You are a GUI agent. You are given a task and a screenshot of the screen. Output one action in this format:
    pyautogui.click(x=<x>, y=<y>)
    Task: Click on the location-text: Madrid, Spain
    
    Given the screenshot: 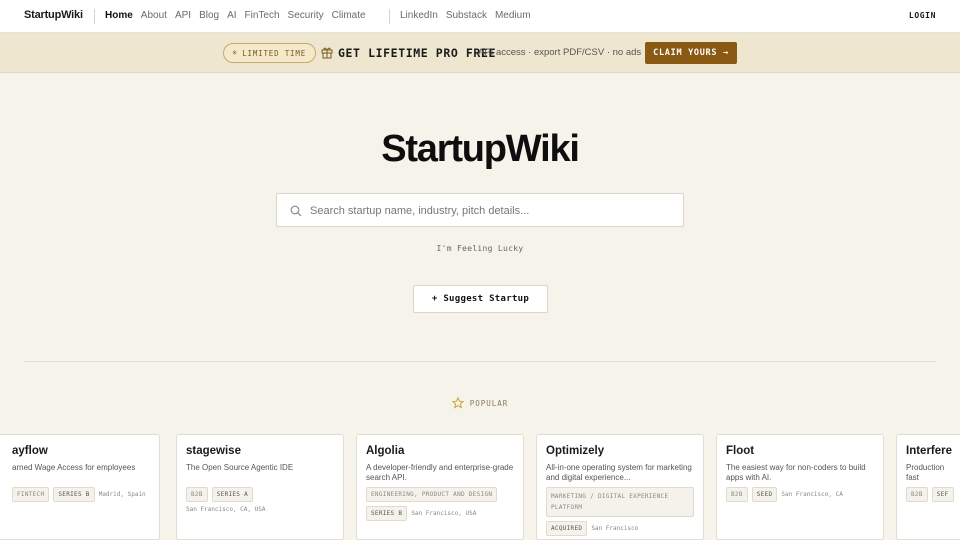 What is the action you would take?
    pyautogui.click(x=122, y=494)
    